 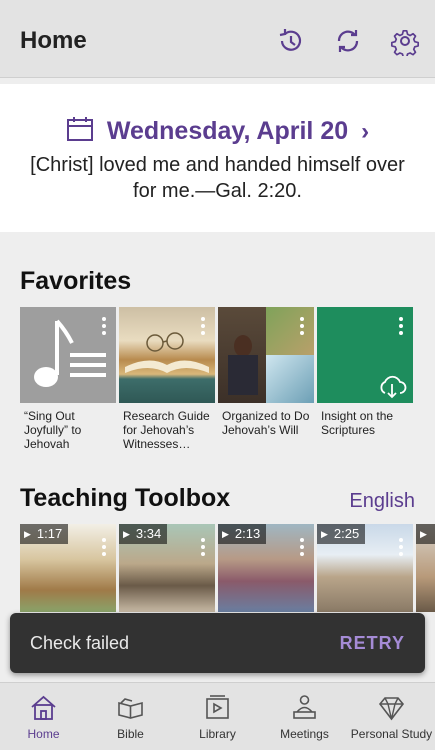 What do you see at coordinates (425, 568) in the screenshot?
I see `video-item-partial: ▶` at bounding box center [425, 568].